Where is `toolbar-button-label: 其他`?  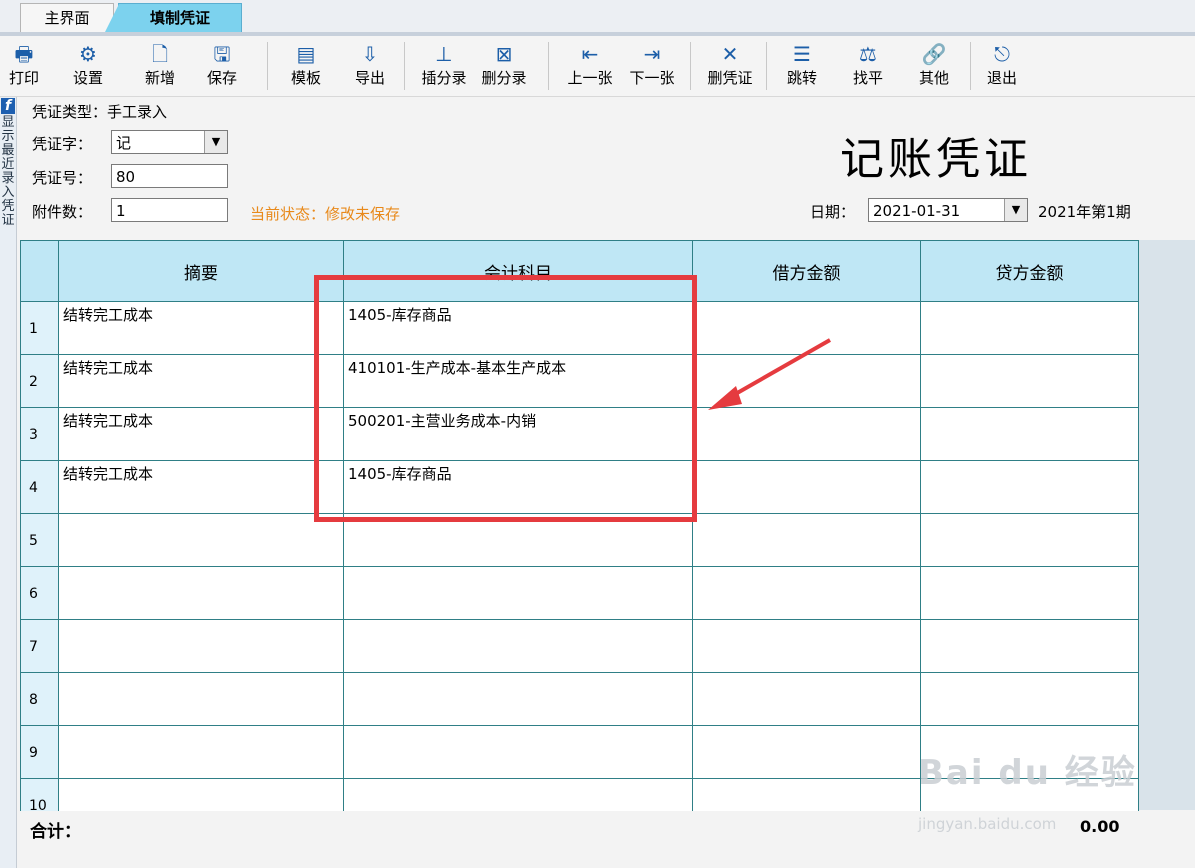 toolbar-button-label: 其他 is located at coordinates (933, 78).